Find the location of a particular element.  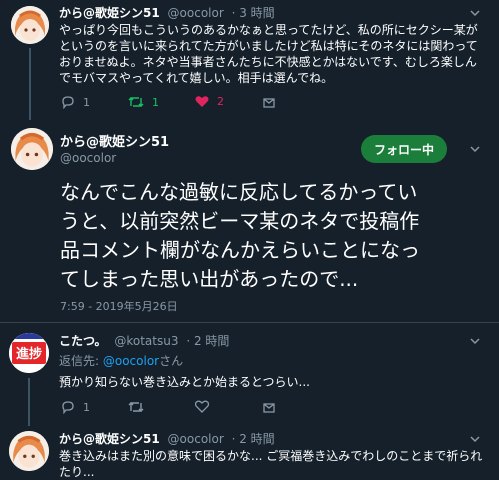

reply-header: こたつ。 @kotatsu3 · 2 時間 is located at coordinates (144, 340).